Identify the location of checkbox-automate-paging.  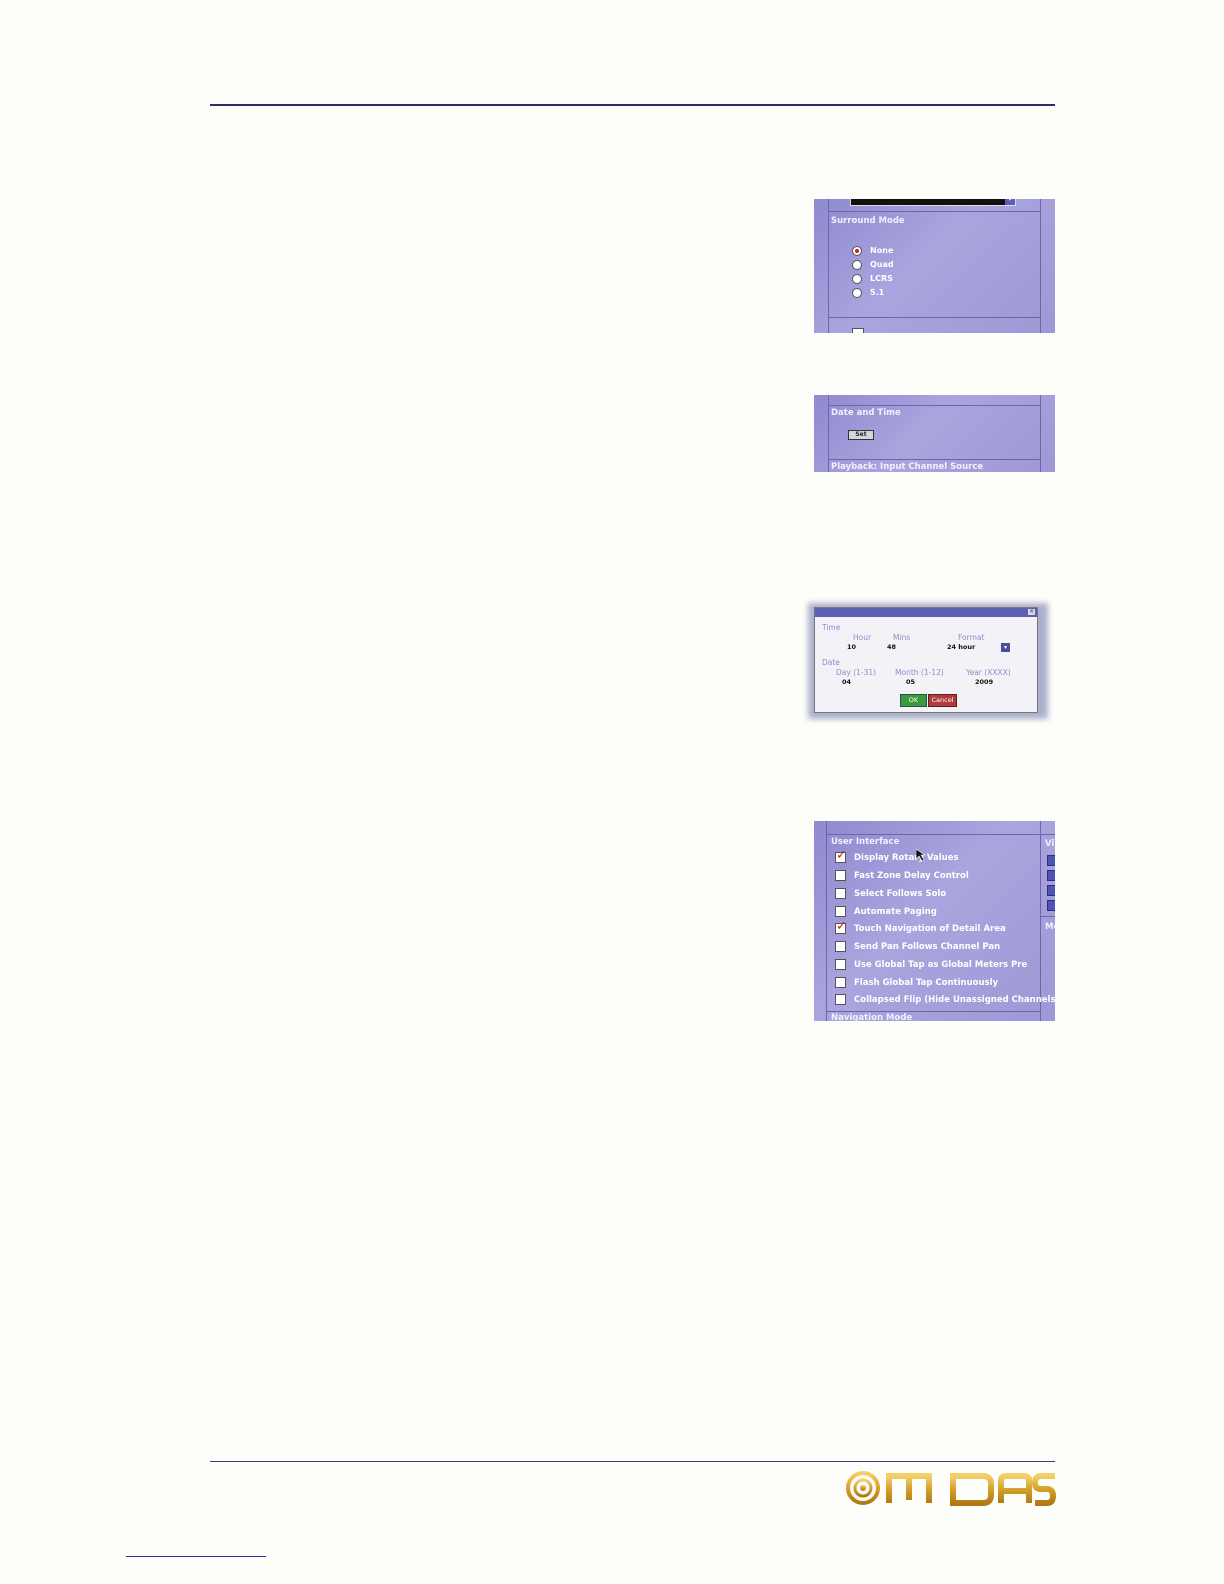
(840, 911).